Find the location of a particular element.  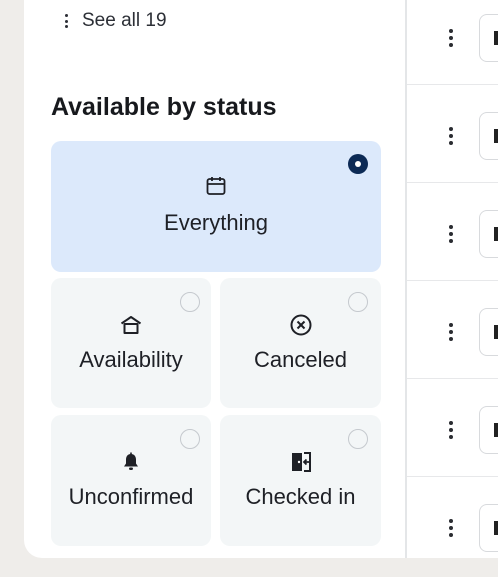

status-label-canceled: Canceled is located at coordinates (300, 359).